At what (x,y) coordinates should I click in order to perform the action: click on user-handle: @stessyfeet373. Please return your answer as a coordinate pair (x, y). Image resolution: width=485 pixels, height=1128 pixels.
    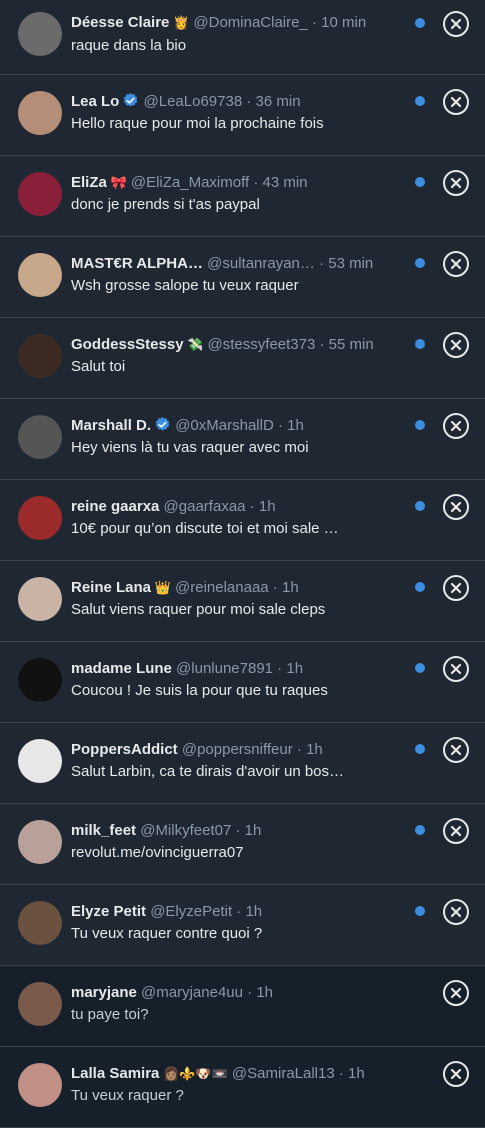
    Looking at the image, I should click on (259, 344).